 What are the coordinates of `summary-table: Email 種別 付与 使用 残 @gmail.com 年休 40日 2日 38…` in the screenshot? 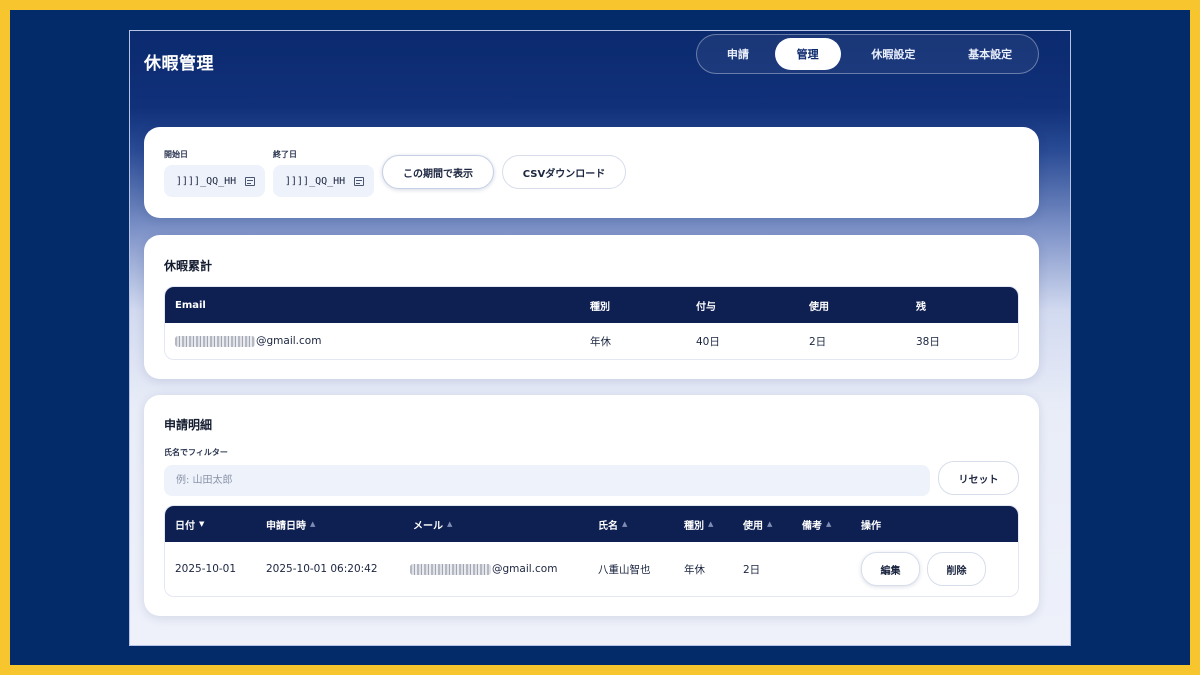 It's located at (591, 323).